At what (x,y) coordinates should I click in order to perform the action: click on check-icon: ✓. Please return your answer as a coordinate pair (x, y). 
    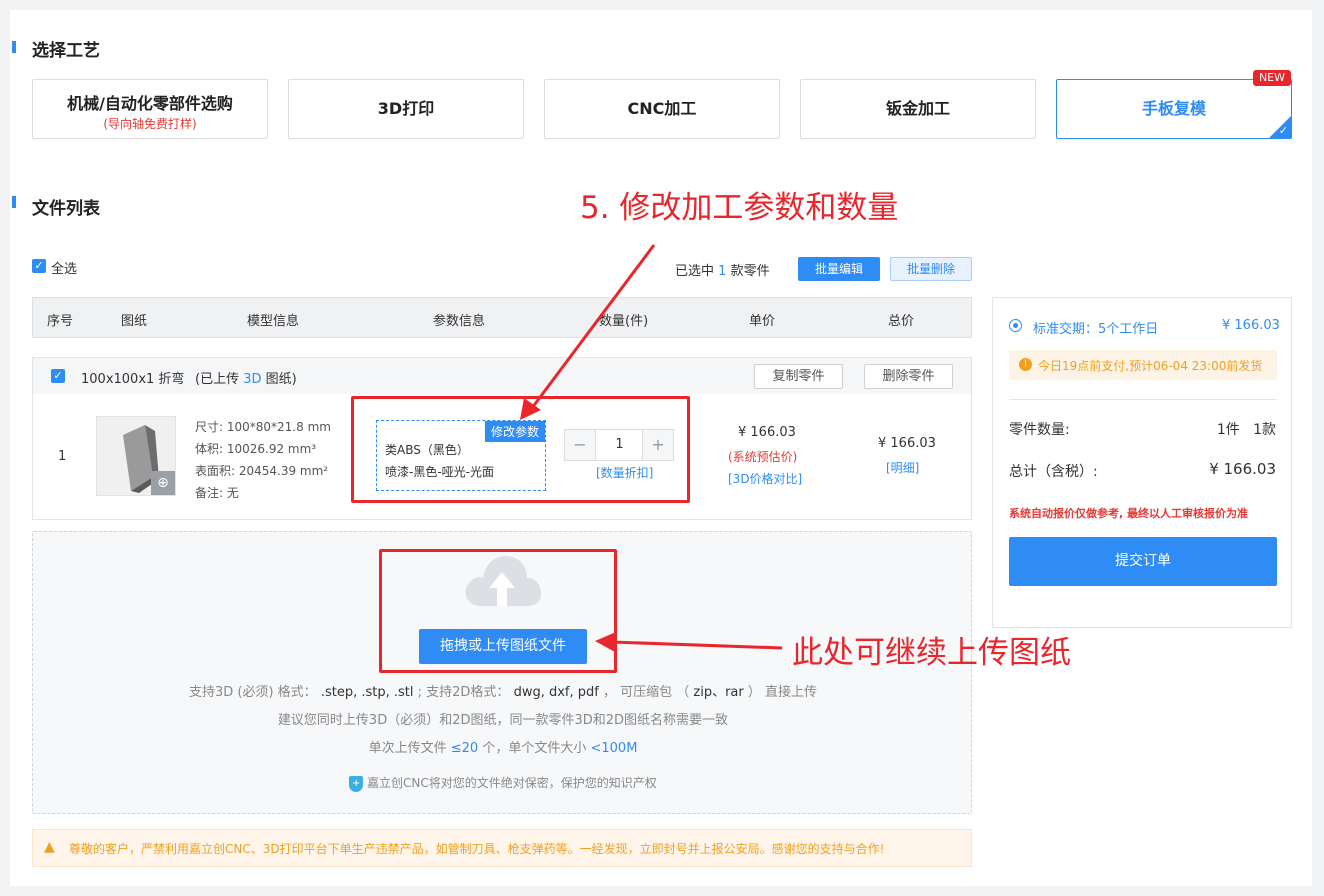
    Looking at the image, I should click on (1283, 130).